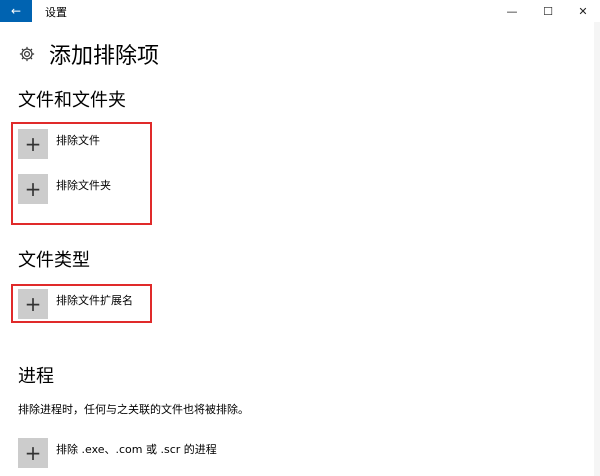 This screenshot has height=476, width=600. I want to click on processes-description: 排除进程时，任何与之关联的文件也将被排除。, so click(133, 409).